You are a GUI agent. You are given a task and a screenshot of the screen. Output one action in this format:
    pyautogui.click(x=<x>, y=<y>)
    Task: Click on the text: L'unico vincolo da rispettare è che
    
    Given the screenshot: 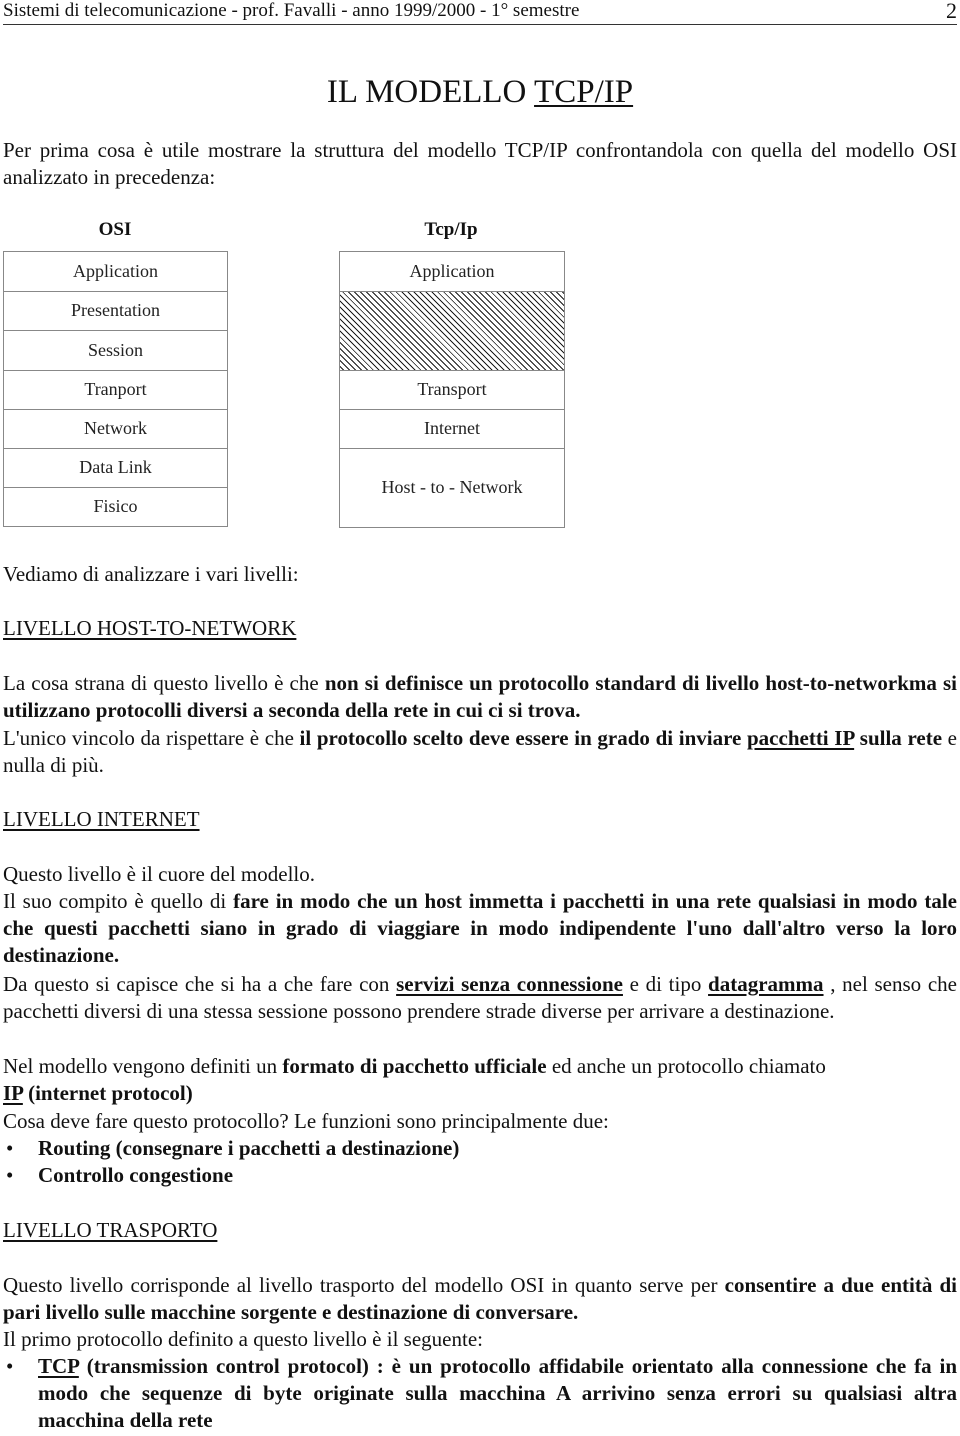 What is the action you would take?
    pyautogui.click(x=151, y=738)
    